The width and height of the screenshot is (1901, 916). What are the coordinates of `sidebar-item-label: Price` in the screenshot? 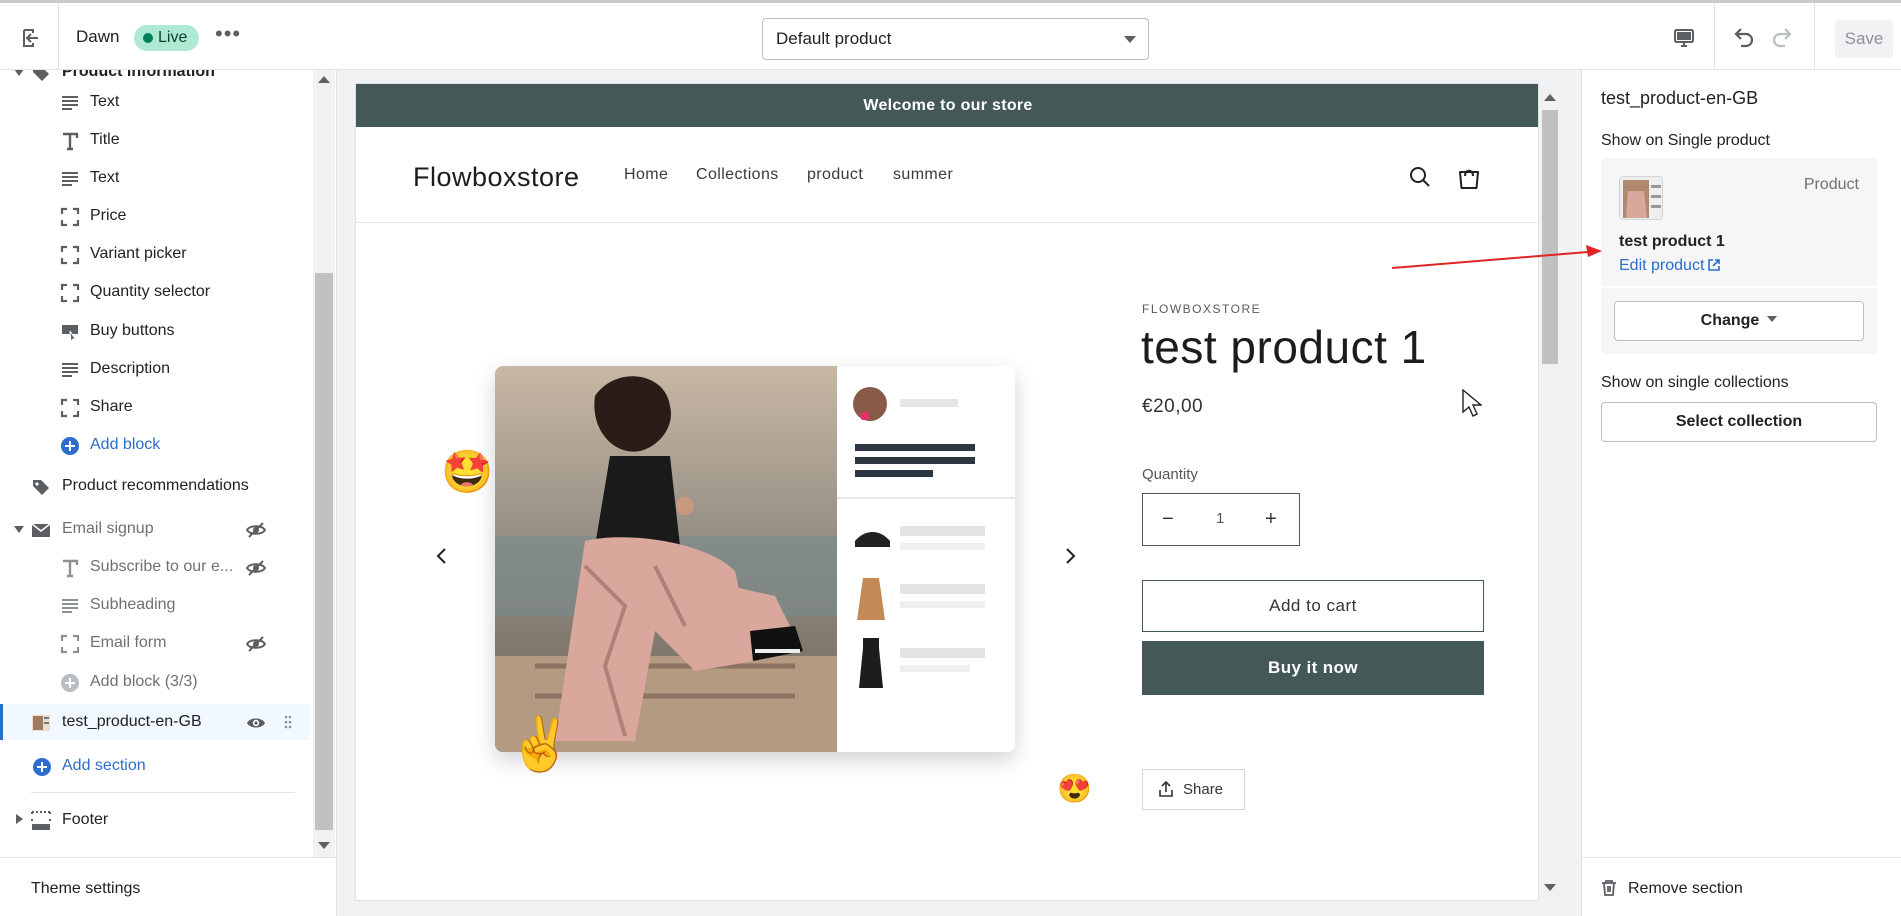 It's located at (108, 215).